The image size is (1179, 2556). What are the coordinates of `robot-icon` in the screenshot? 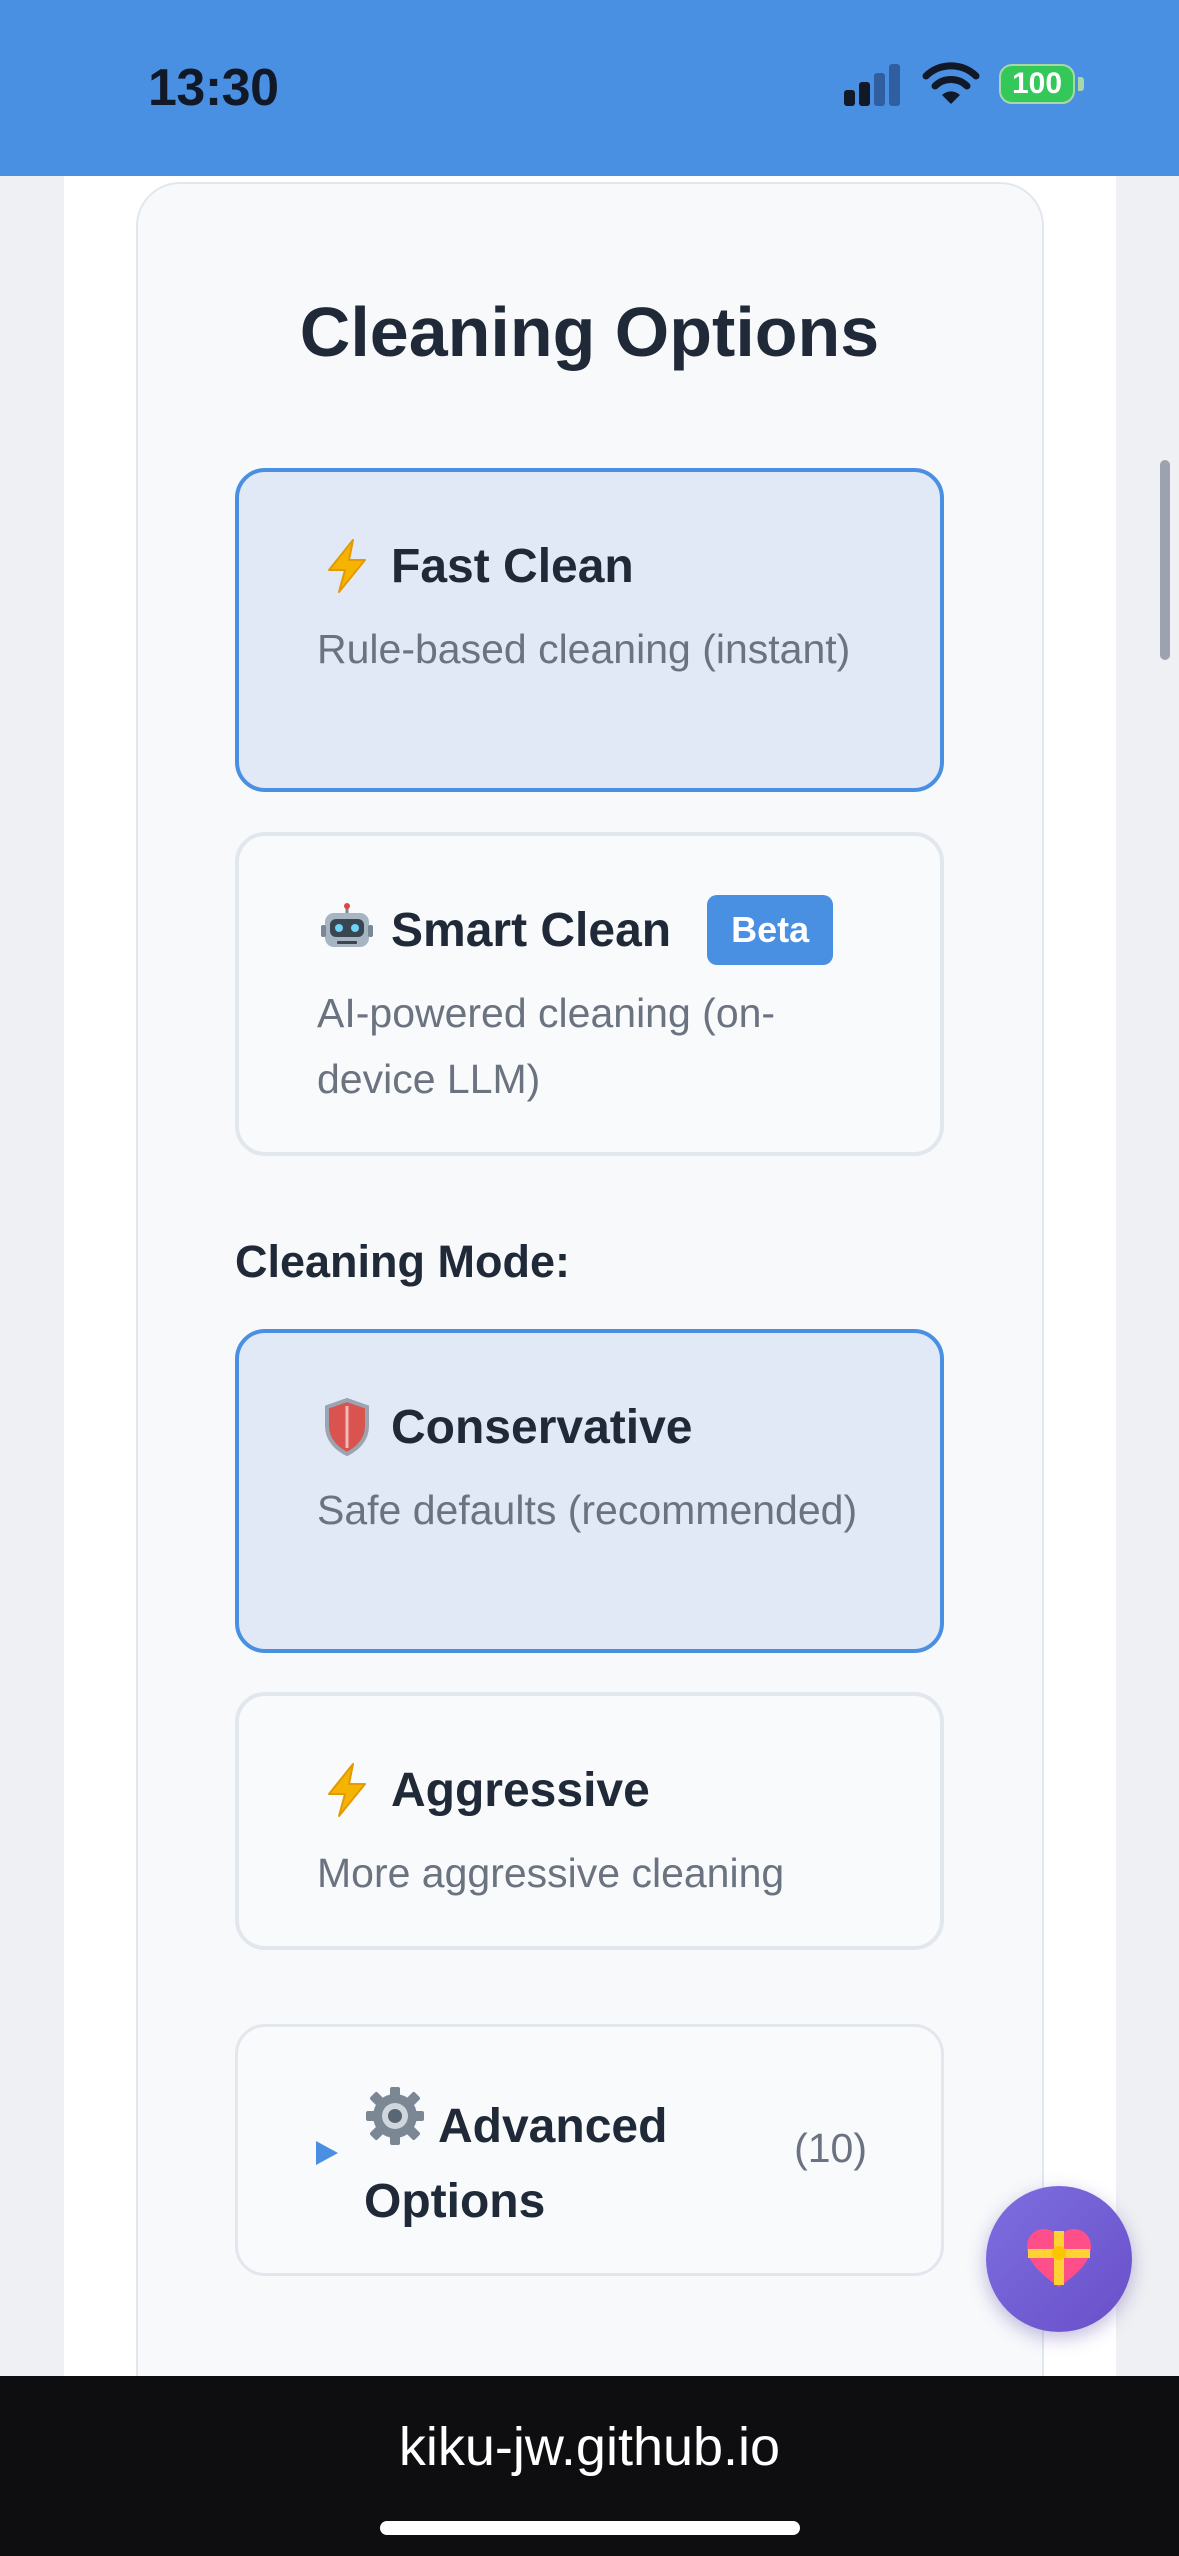 It's located at (347, 930).